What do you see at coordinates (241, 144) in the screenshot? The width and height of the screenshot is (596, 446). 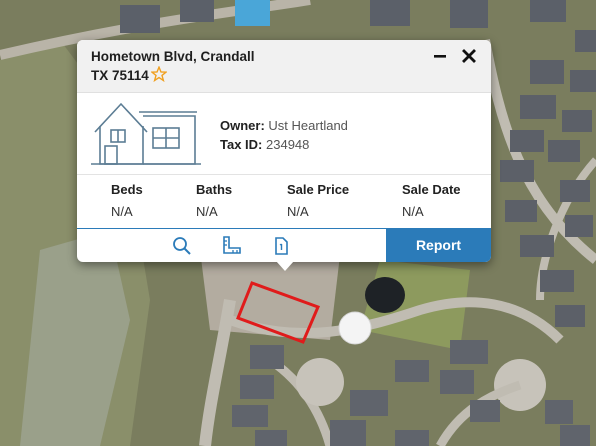 I see `taxid-label: Tax ID:` at bounding box center [241, 144].